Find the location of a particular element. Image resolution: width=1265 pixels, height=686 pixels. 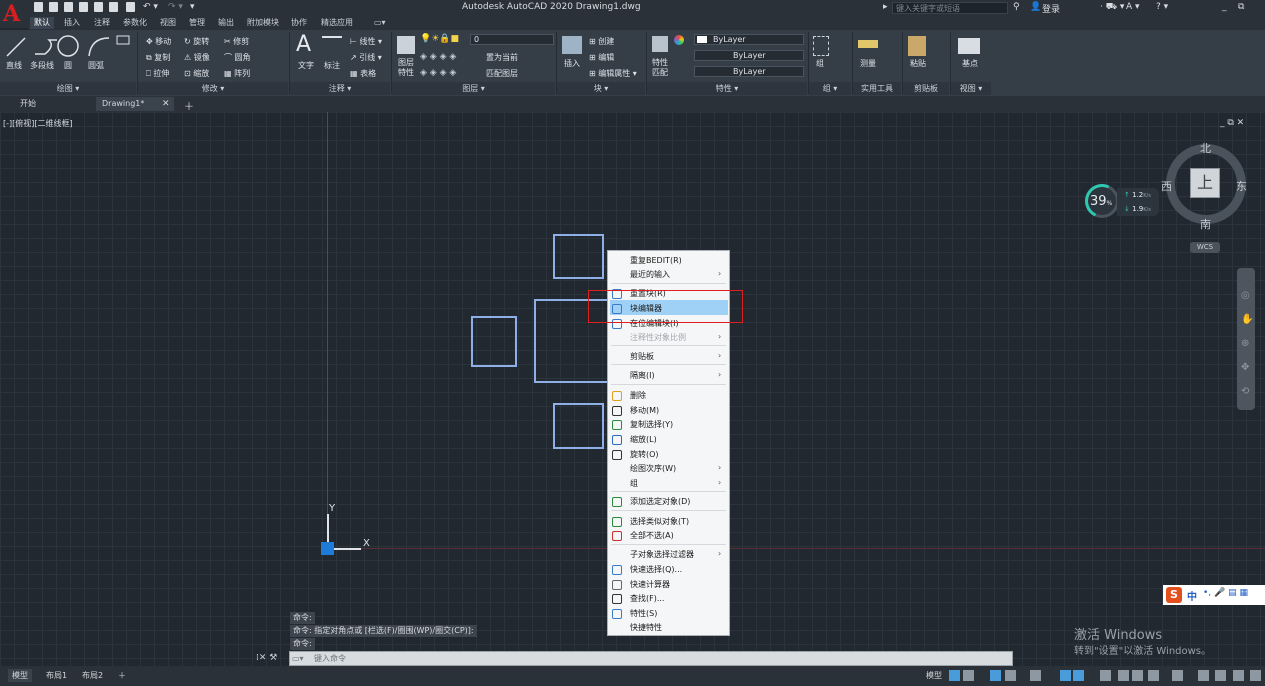

menu-item: 快捷特性 is located at coordinates (646, 627).